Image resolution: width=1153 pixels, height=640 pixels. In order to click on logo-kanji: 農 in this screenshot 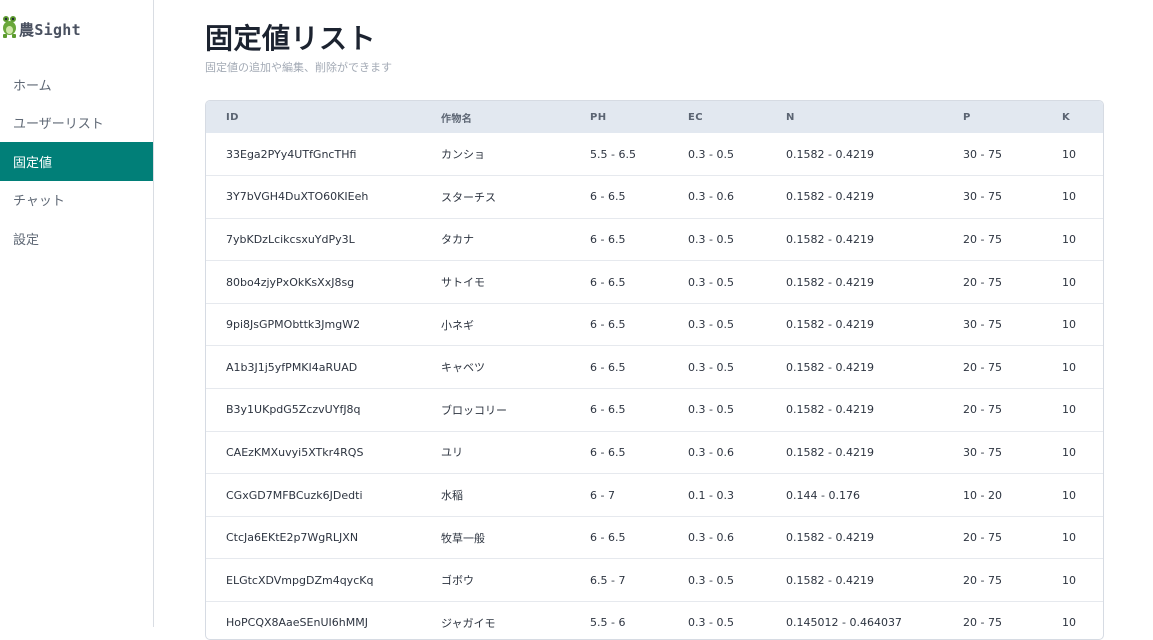, I will do `click(27, 29)`.